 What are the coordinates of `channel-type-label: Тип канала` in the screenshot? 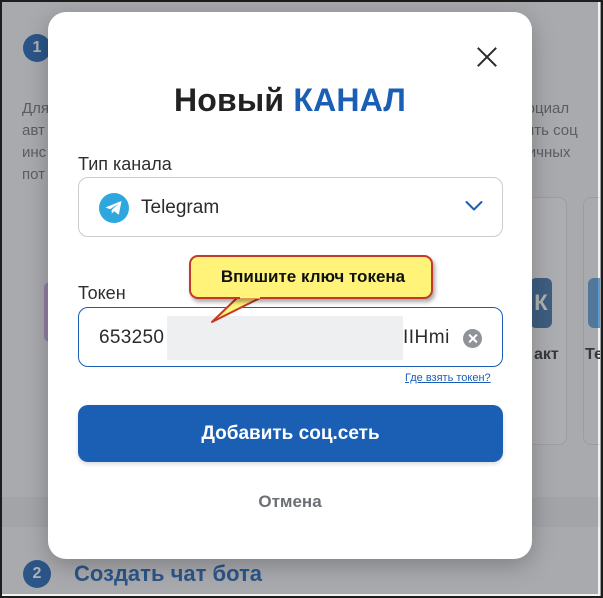 It's located at (125, 164).